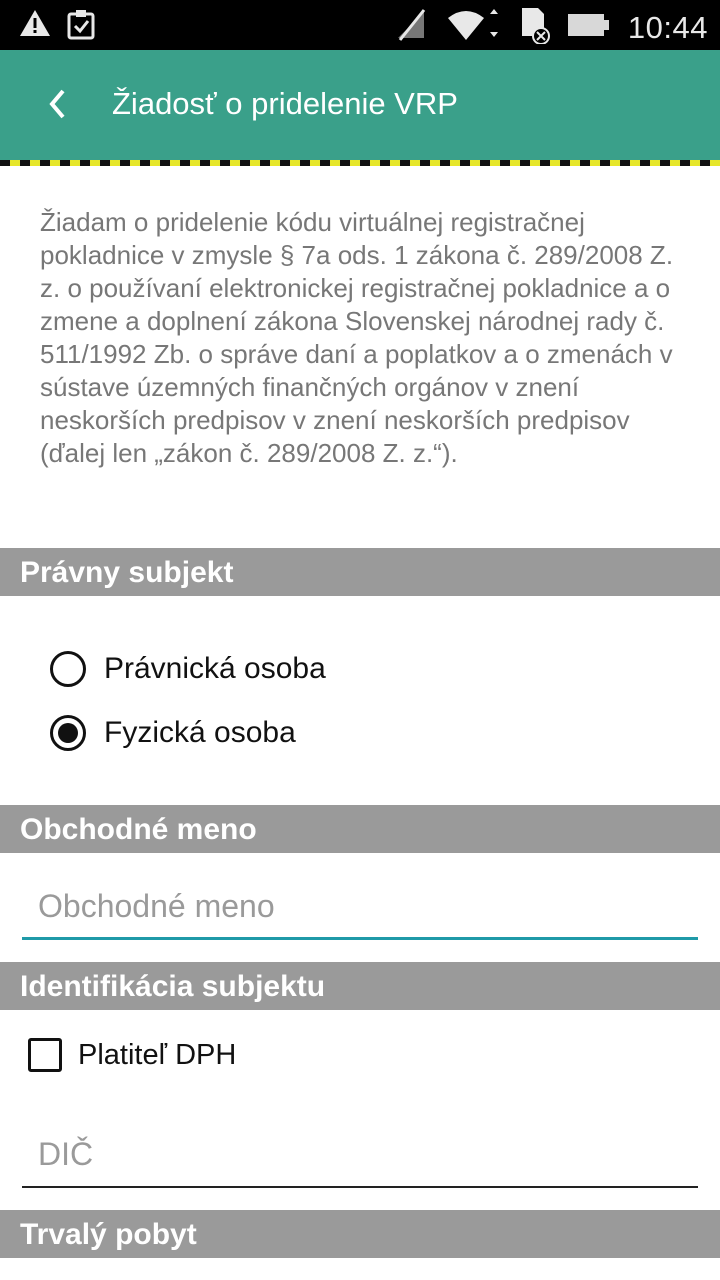 The width and height of the screenshot is (720, 1280). Describe the element at coordinates (127, 572) in the screenshot. I see `section-title: Právny subjekt` at that location.